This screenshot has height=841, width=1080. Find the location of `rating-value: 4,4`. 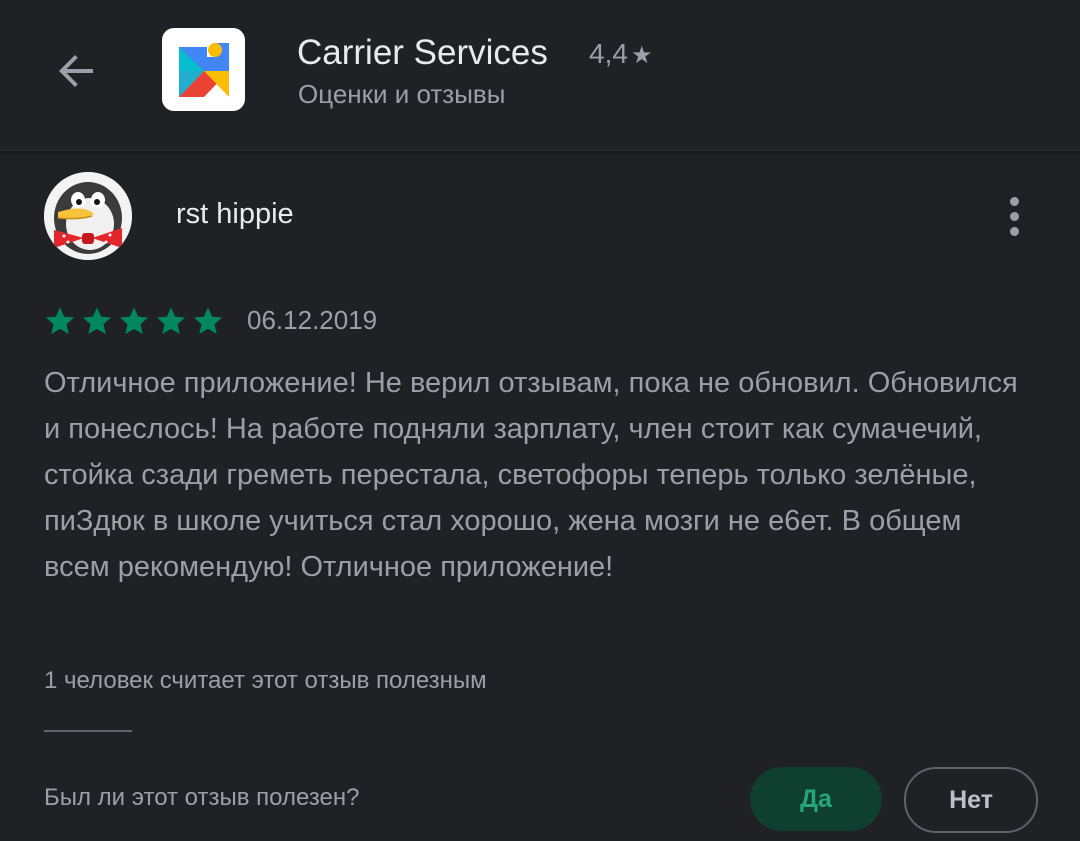

rating-value: 4,4 is located at coordinates (608, 53).